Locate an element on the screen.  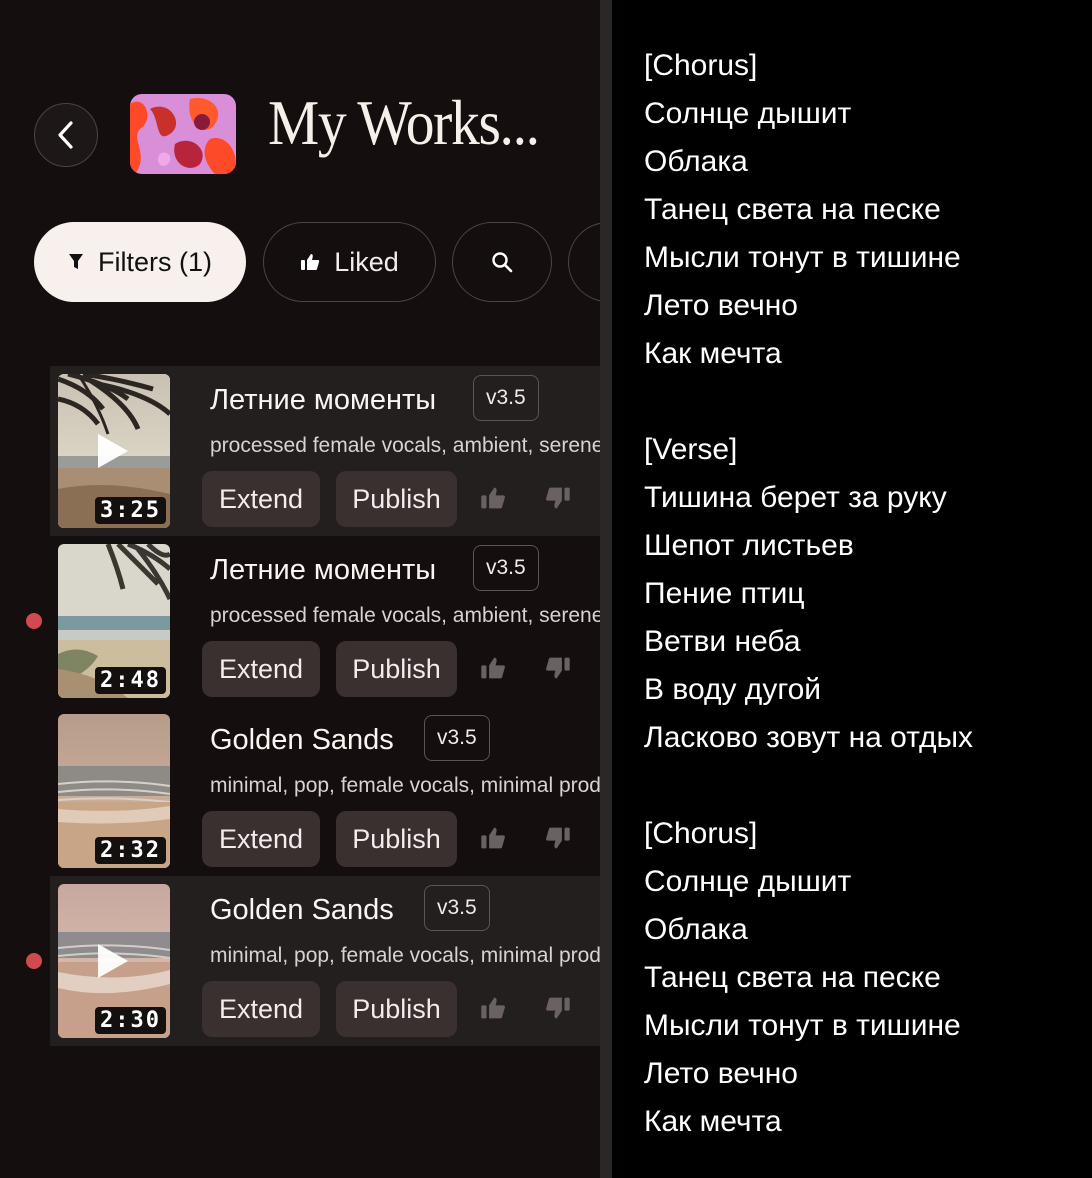
liked-label: Liked is located at coordinates (366, 261).